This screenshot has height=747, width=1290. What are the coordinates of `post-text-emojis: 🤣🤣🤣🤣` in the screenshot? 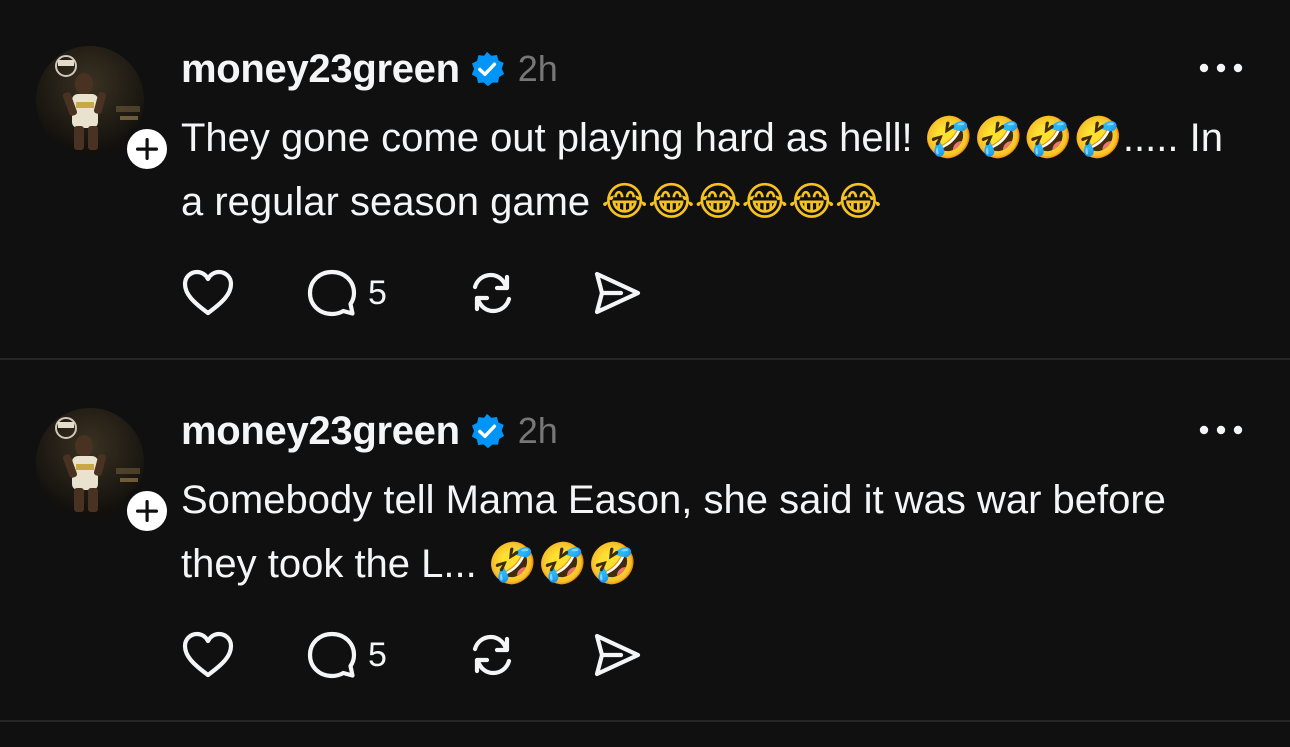 It's located at (1023, 138).